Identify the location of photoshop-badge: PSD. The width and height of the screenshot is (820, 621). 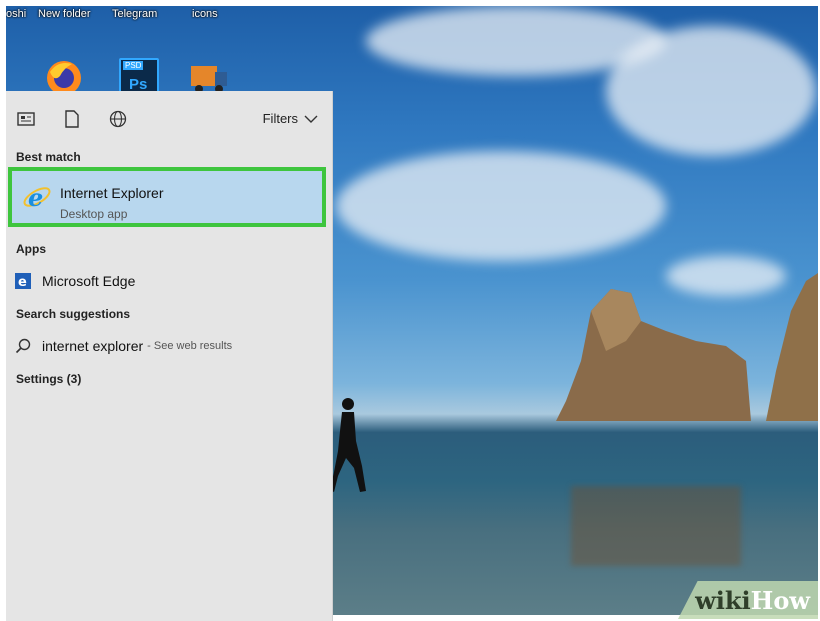
(133, 65).